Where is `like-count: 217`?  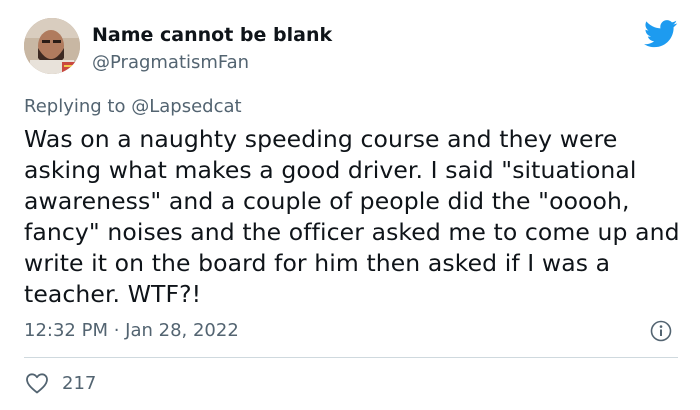 like-count: 217 is located at coordinates (79, 383).